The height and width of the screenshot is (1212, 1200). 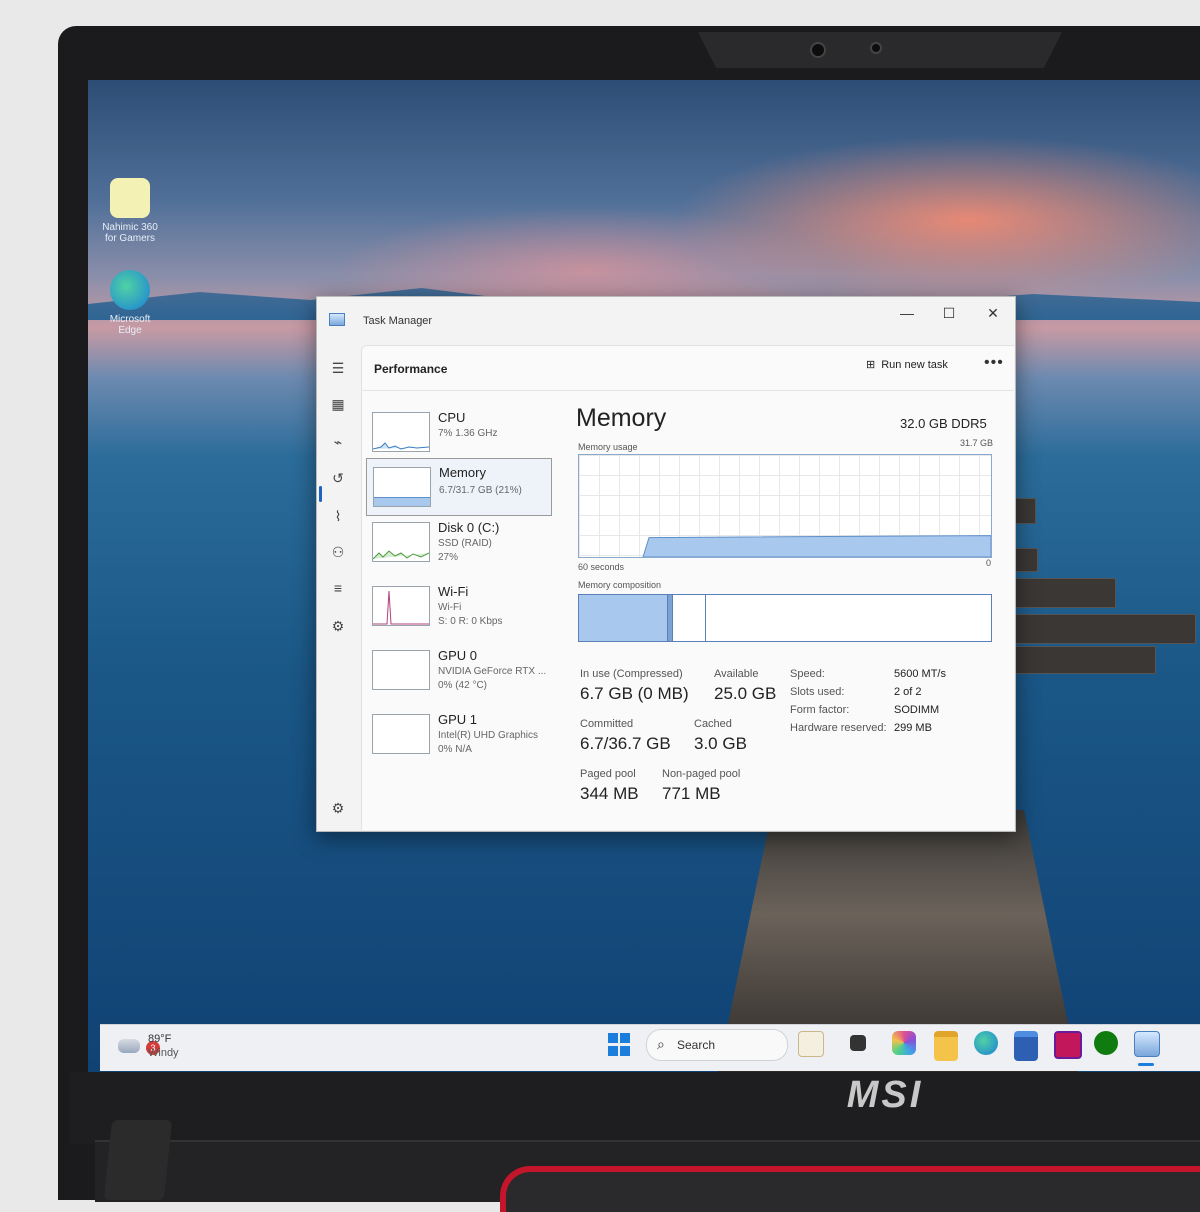 What do you see at coordinates (401, 432) in the screenshot?
I see `cpu-thumbnail` at bounding box center [401, 432].